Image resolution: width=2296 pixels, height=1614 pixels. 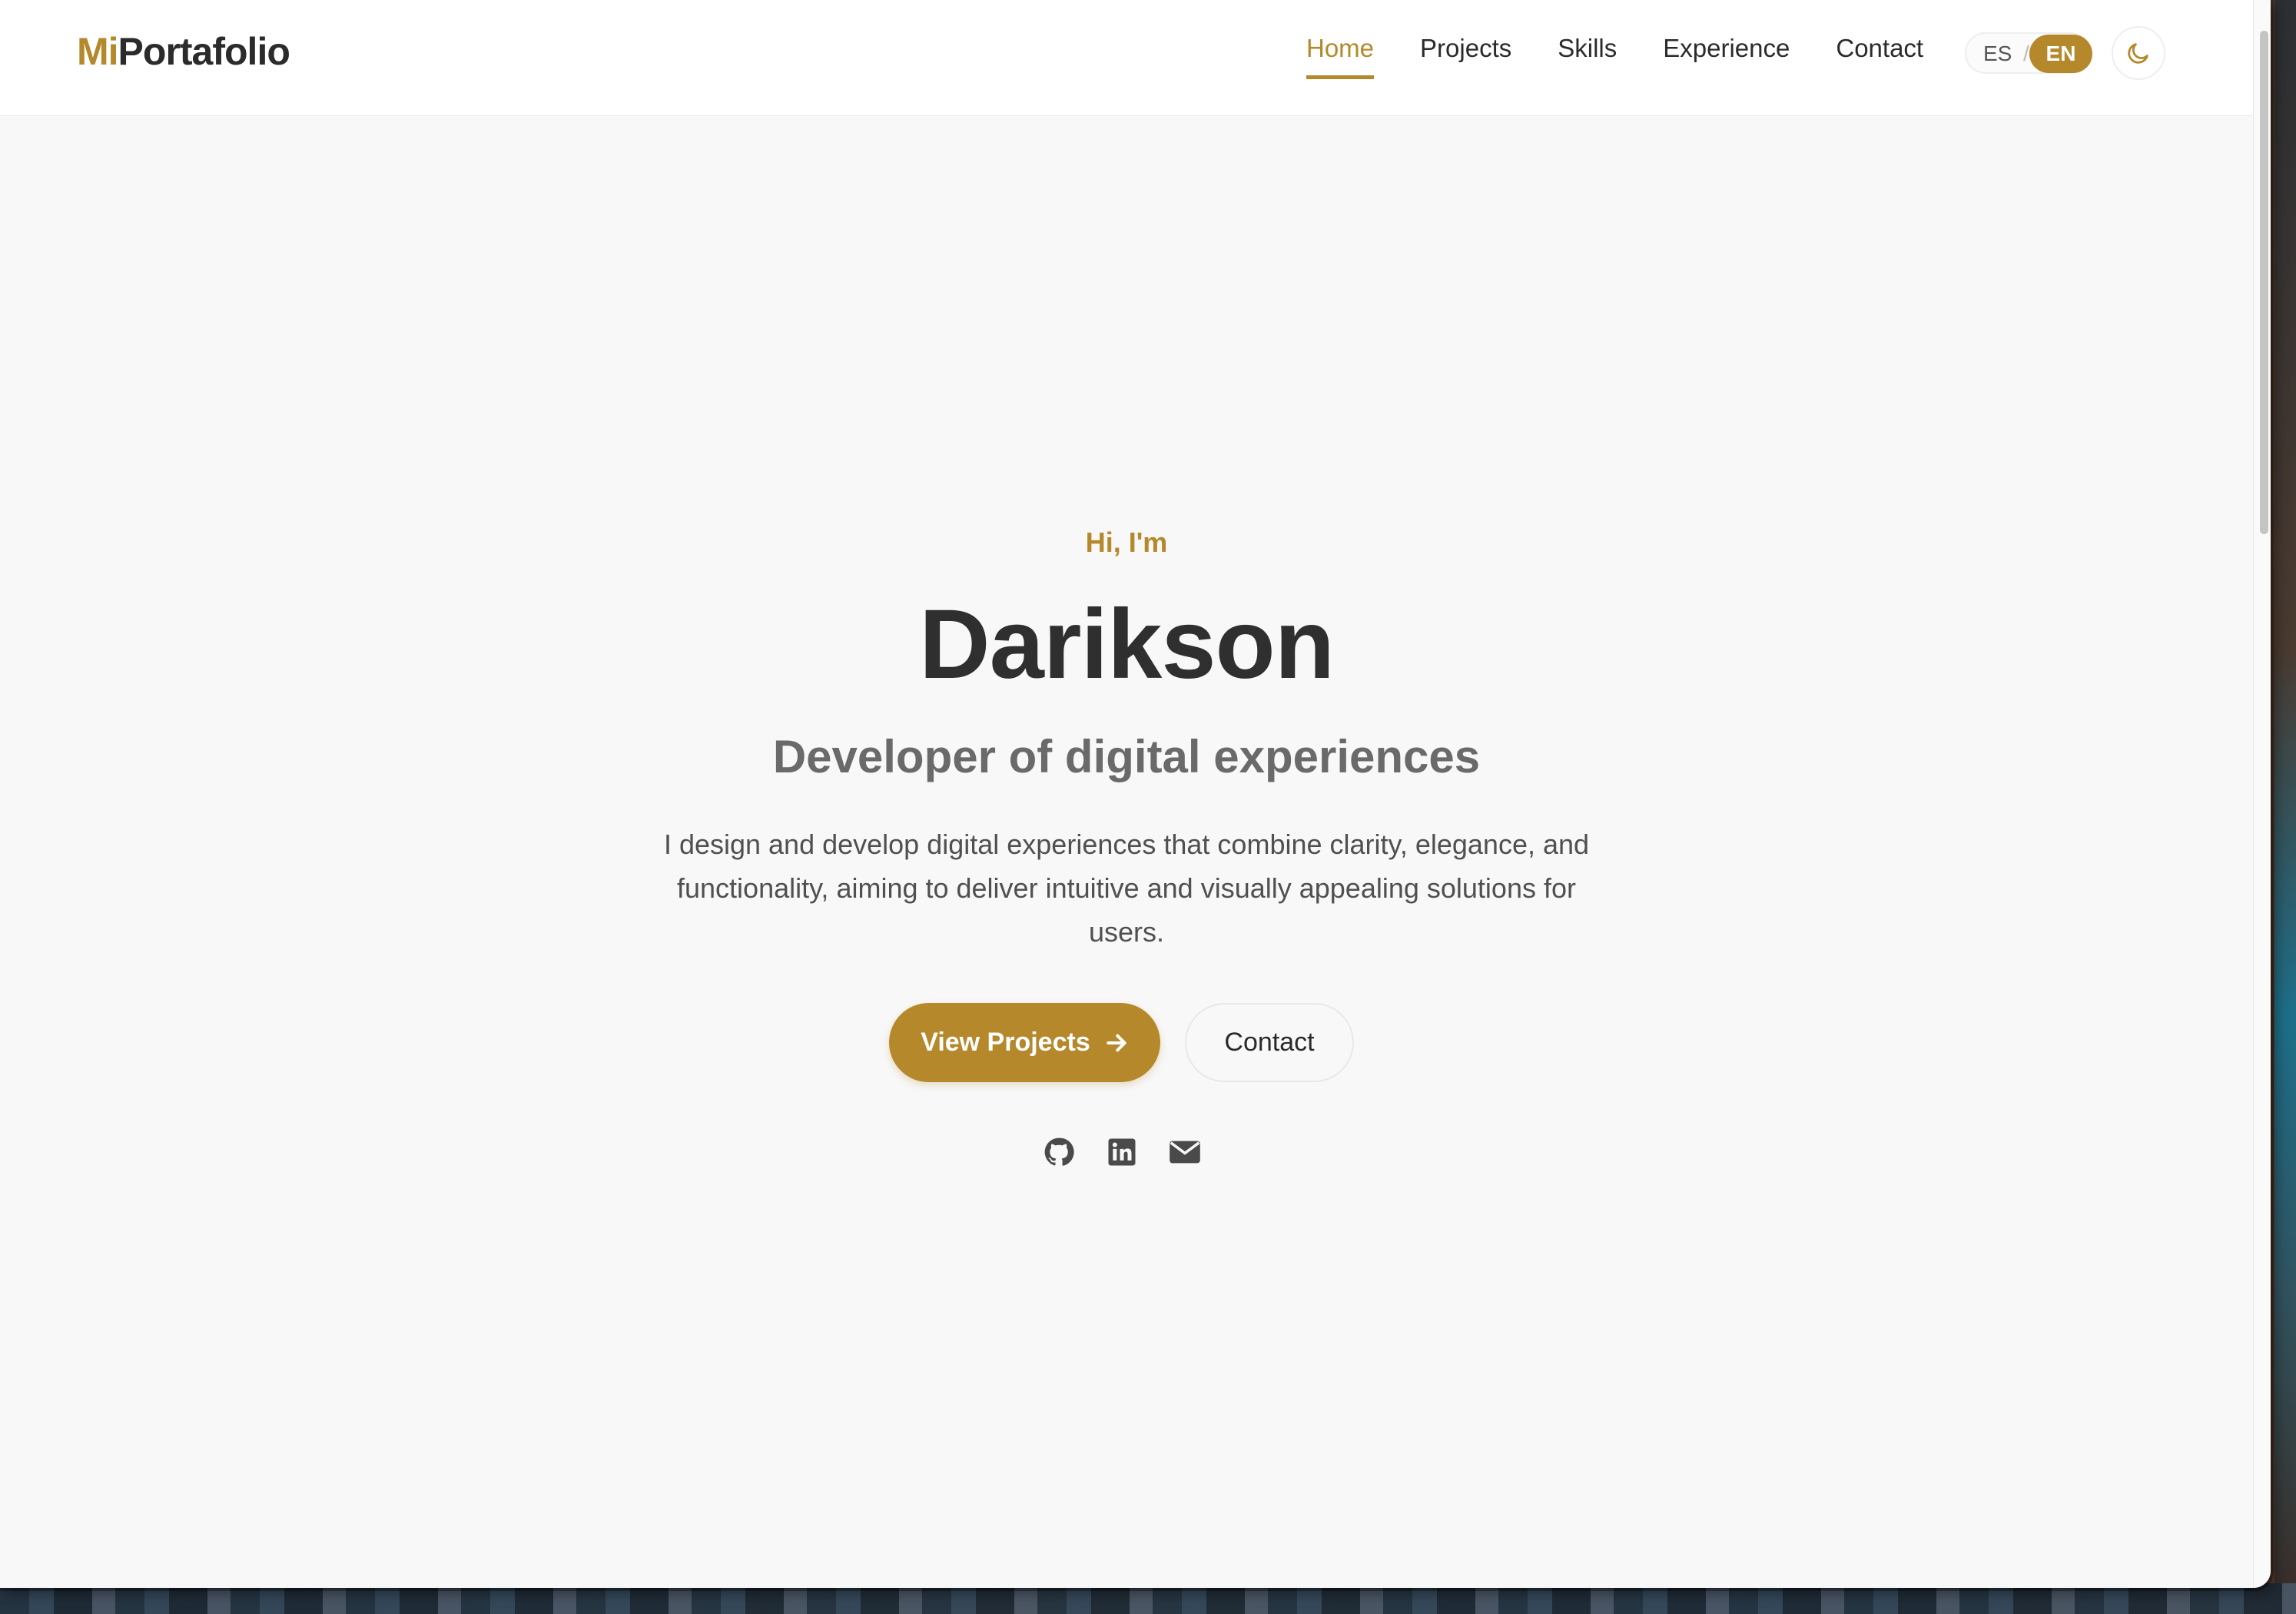 What do you see at coordinates (1727, 56) in the screenshot?
I see `nav-experience: Experience` at bounding box center [1727, 56].